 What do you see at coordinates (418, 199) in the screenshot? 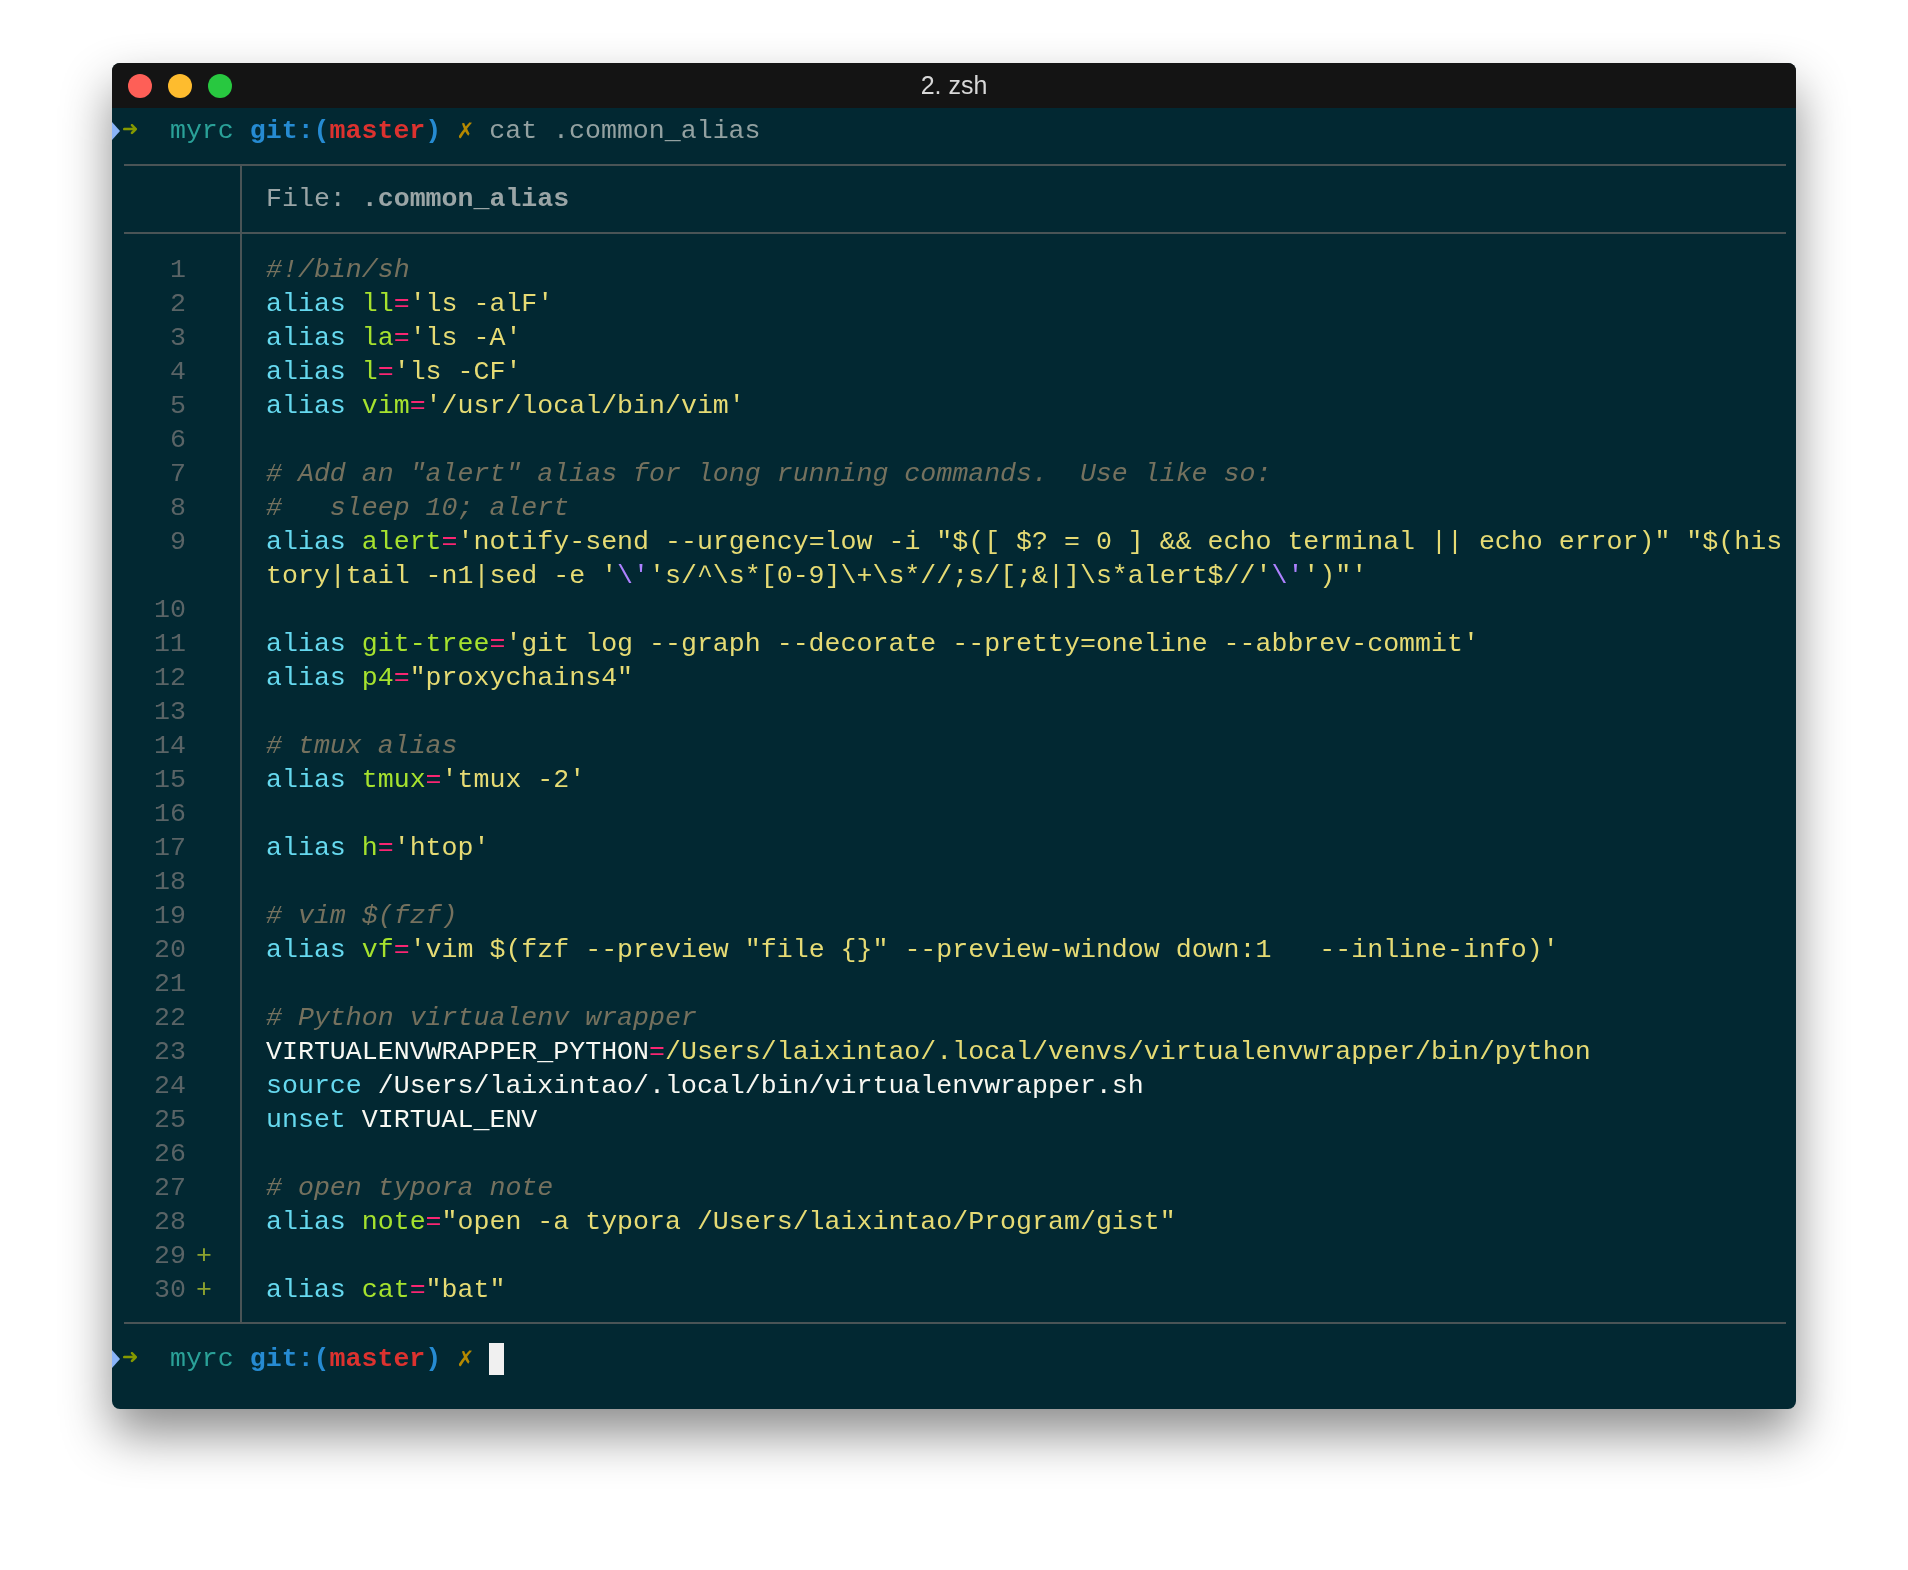
I see `file-header: File: .common_alias` at bounding box center [418, 199].